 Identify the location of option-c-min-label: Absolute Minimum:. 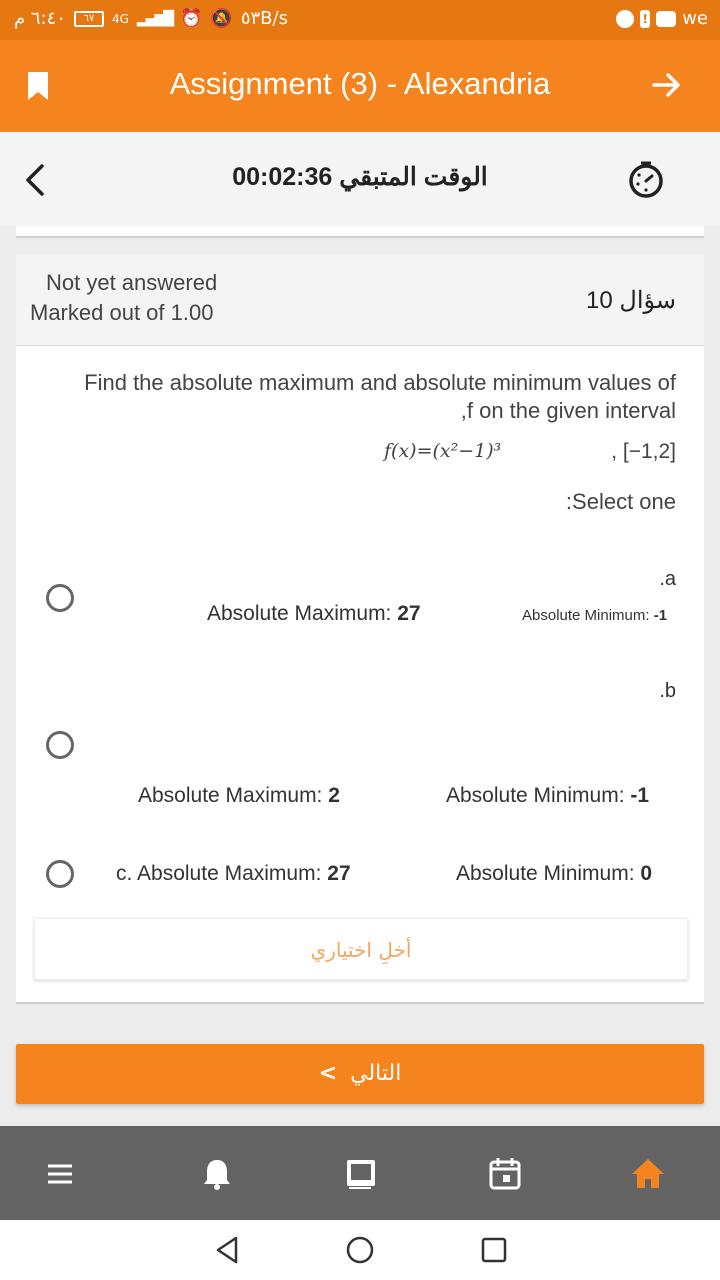
(545, 873).